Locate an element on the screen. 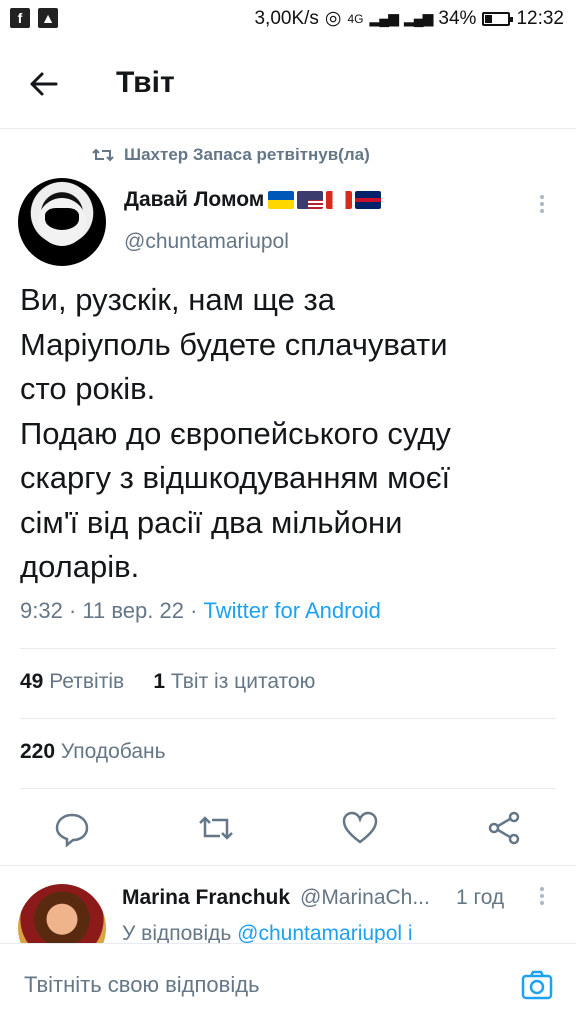 Image resolution: width=576 pixels, height=1025 pixels. retweet-context-label: Шахтер Запаса ретвітнув(ла) is located at coordinates (247, 154).